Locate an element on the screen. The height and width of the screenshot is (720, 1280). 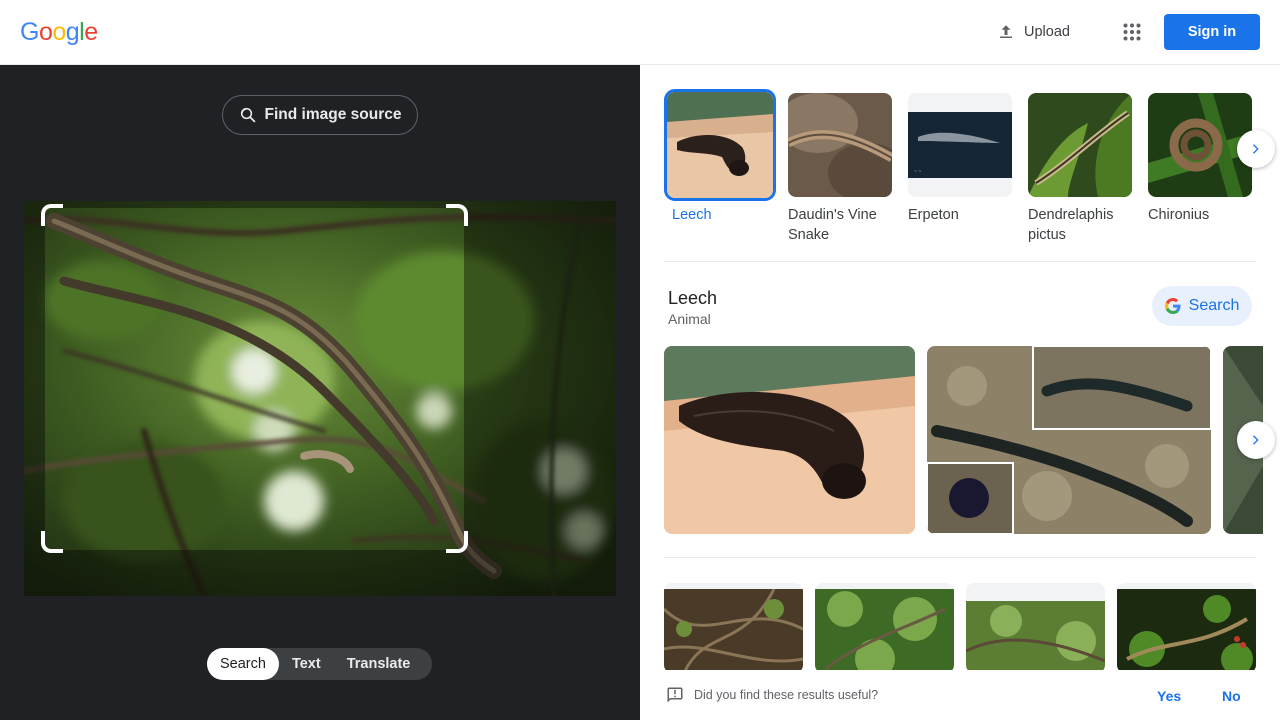
entity-thumbnail: ~ ~ is located at coordinates (960, 145).